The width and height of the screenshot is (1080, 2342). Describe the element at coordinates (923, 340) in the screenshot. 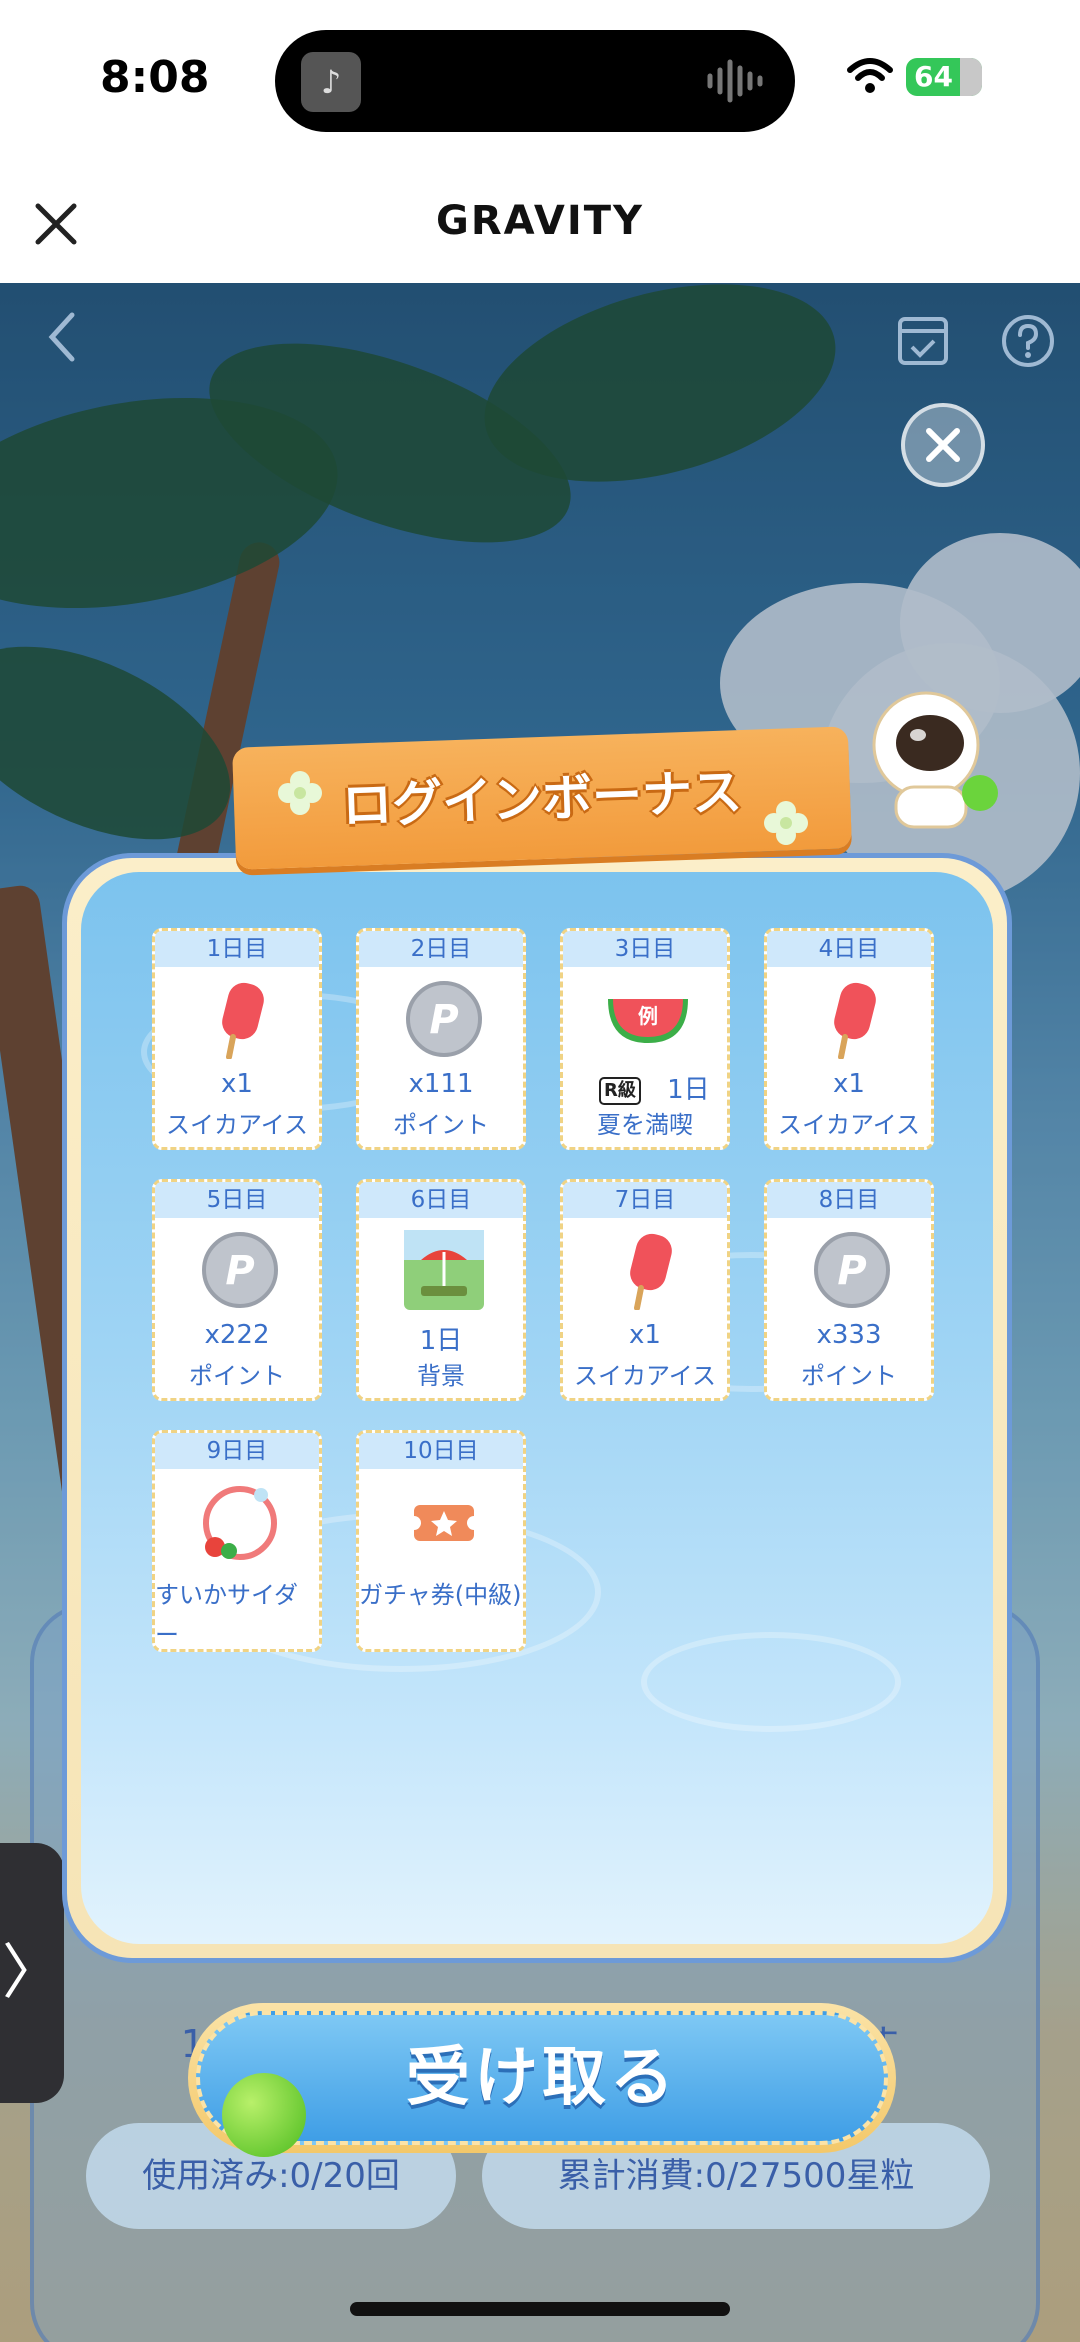

I see `calendar-check-icon` at that location.